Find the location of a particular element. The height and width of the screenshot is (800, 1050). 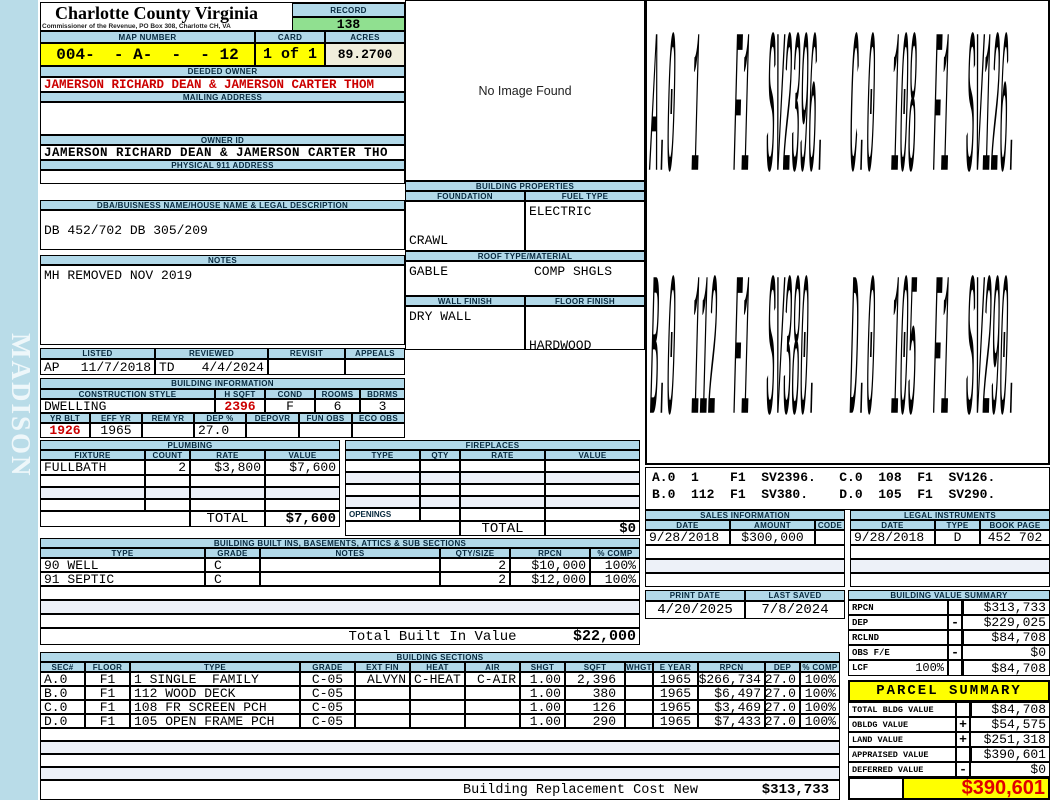

built-ins-col-rpcn: RPCN is located at coordinates (550, 553).